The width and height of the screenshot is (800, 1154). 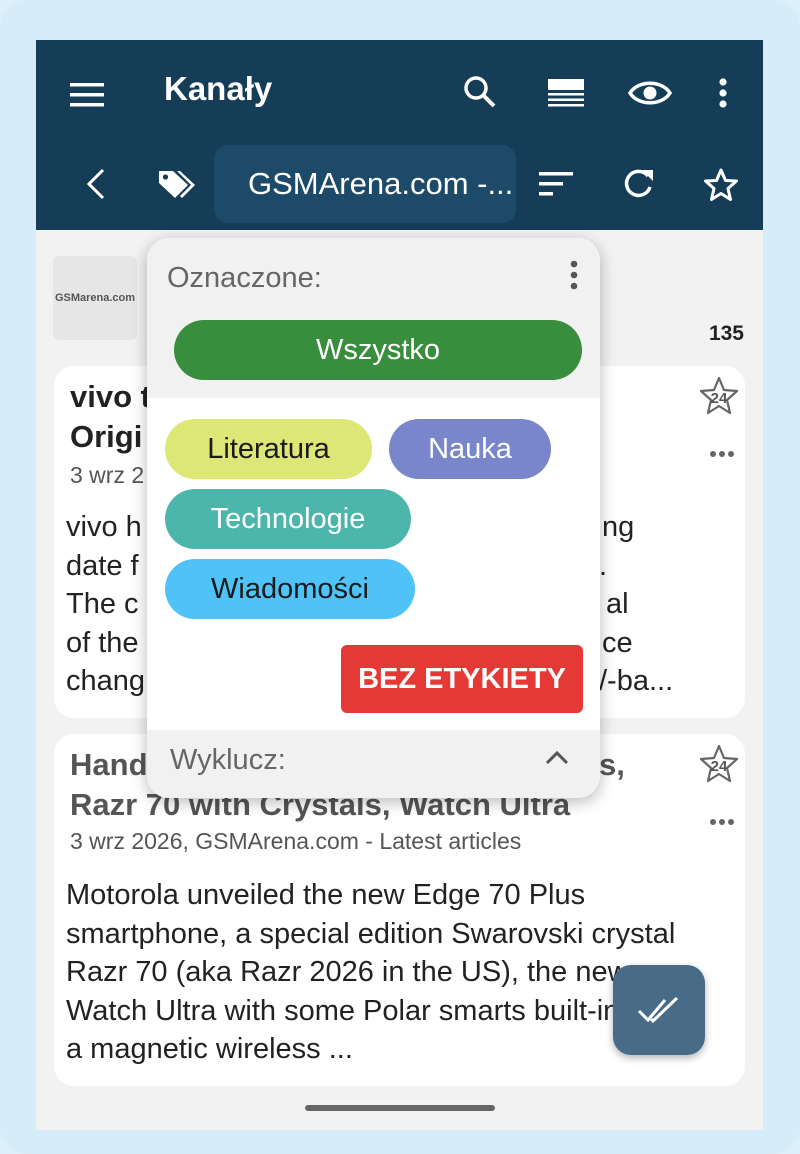 I want to click on refresh-icon, so click(x=638, y=184).